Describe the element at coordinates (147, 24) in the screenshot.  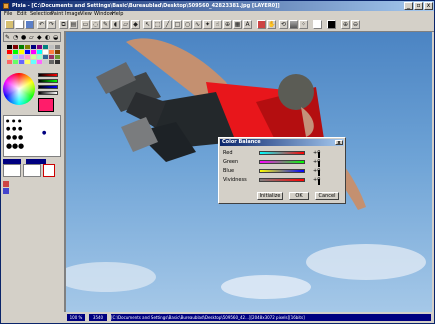
I see `select-arrow-icon: ↖` at that location.